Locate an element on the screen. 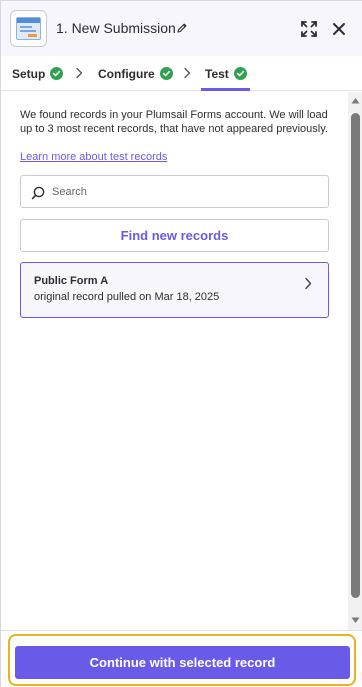 The image size is (362, 687). tab-configure-label: Configure is located at coordinates (126, 73).